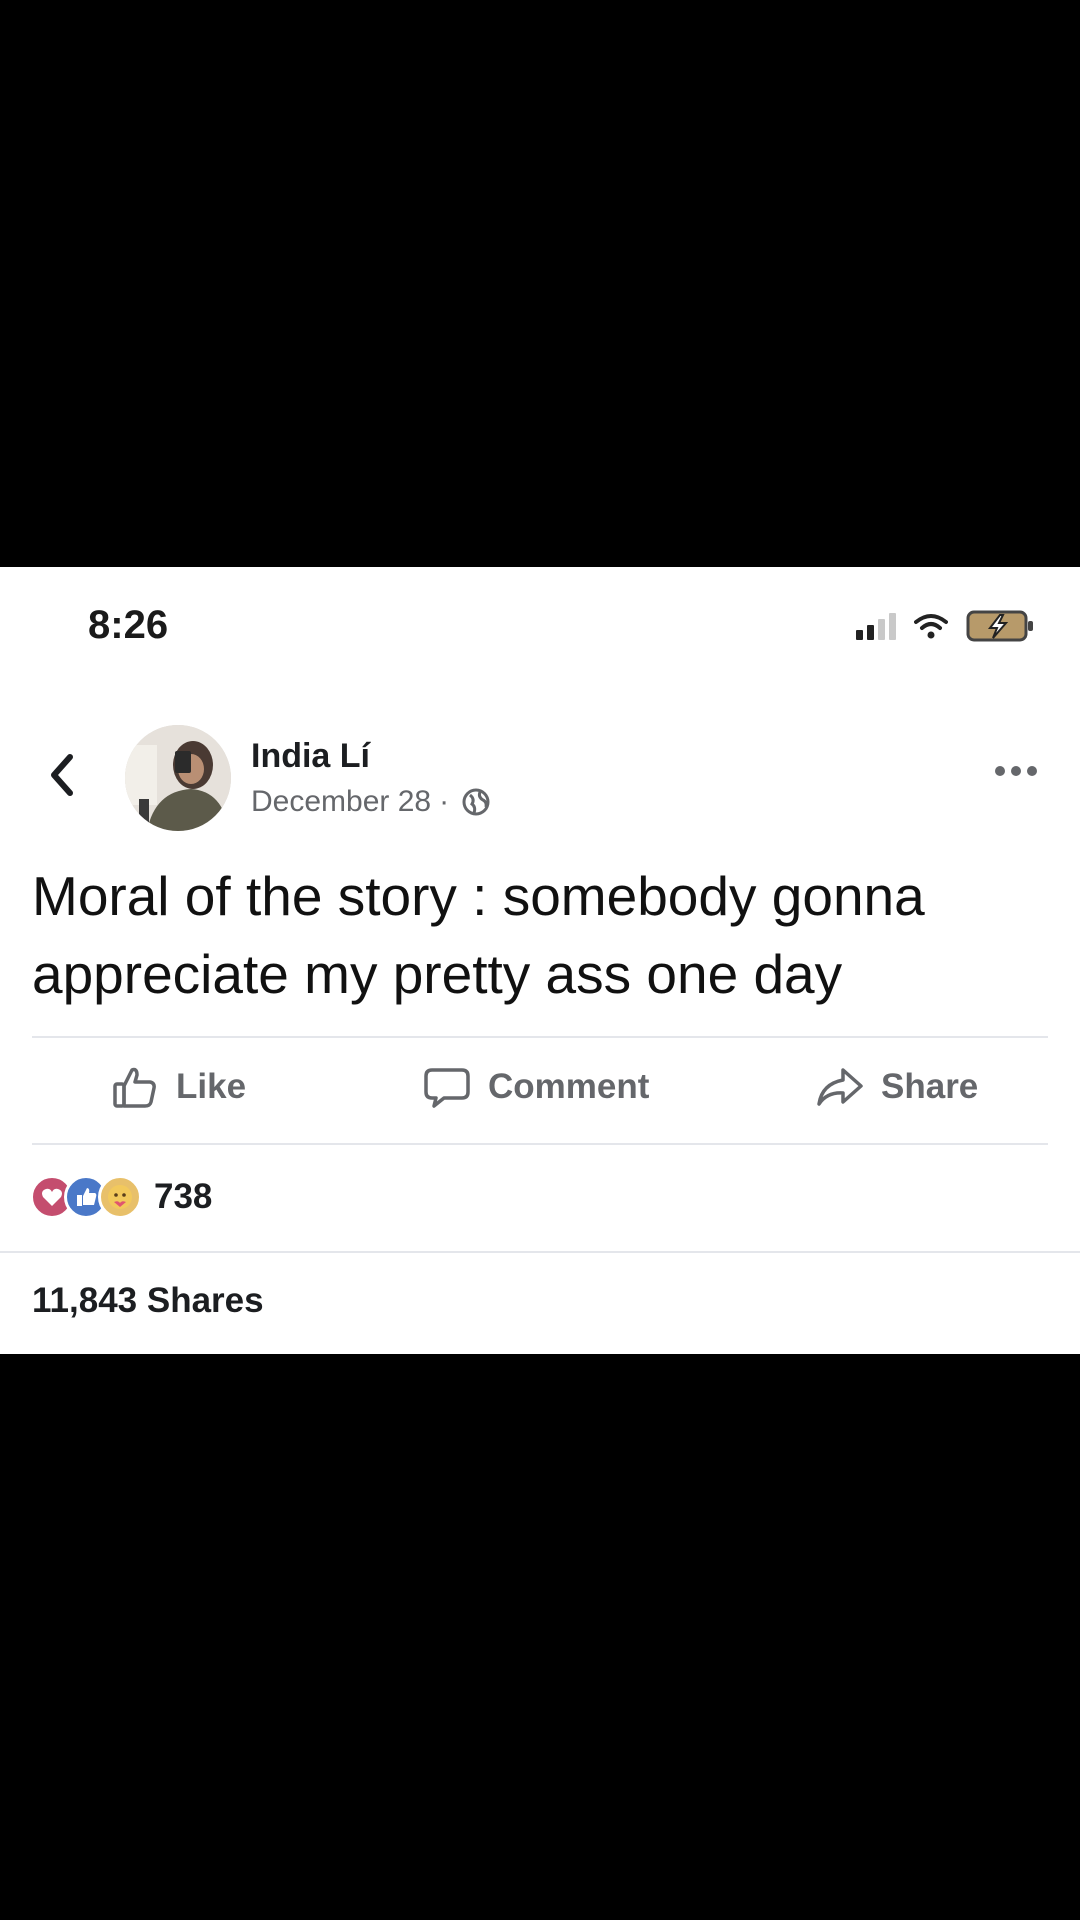 The image size is (1080, 1920). I want to click on profile-photo, so click(178, 778).